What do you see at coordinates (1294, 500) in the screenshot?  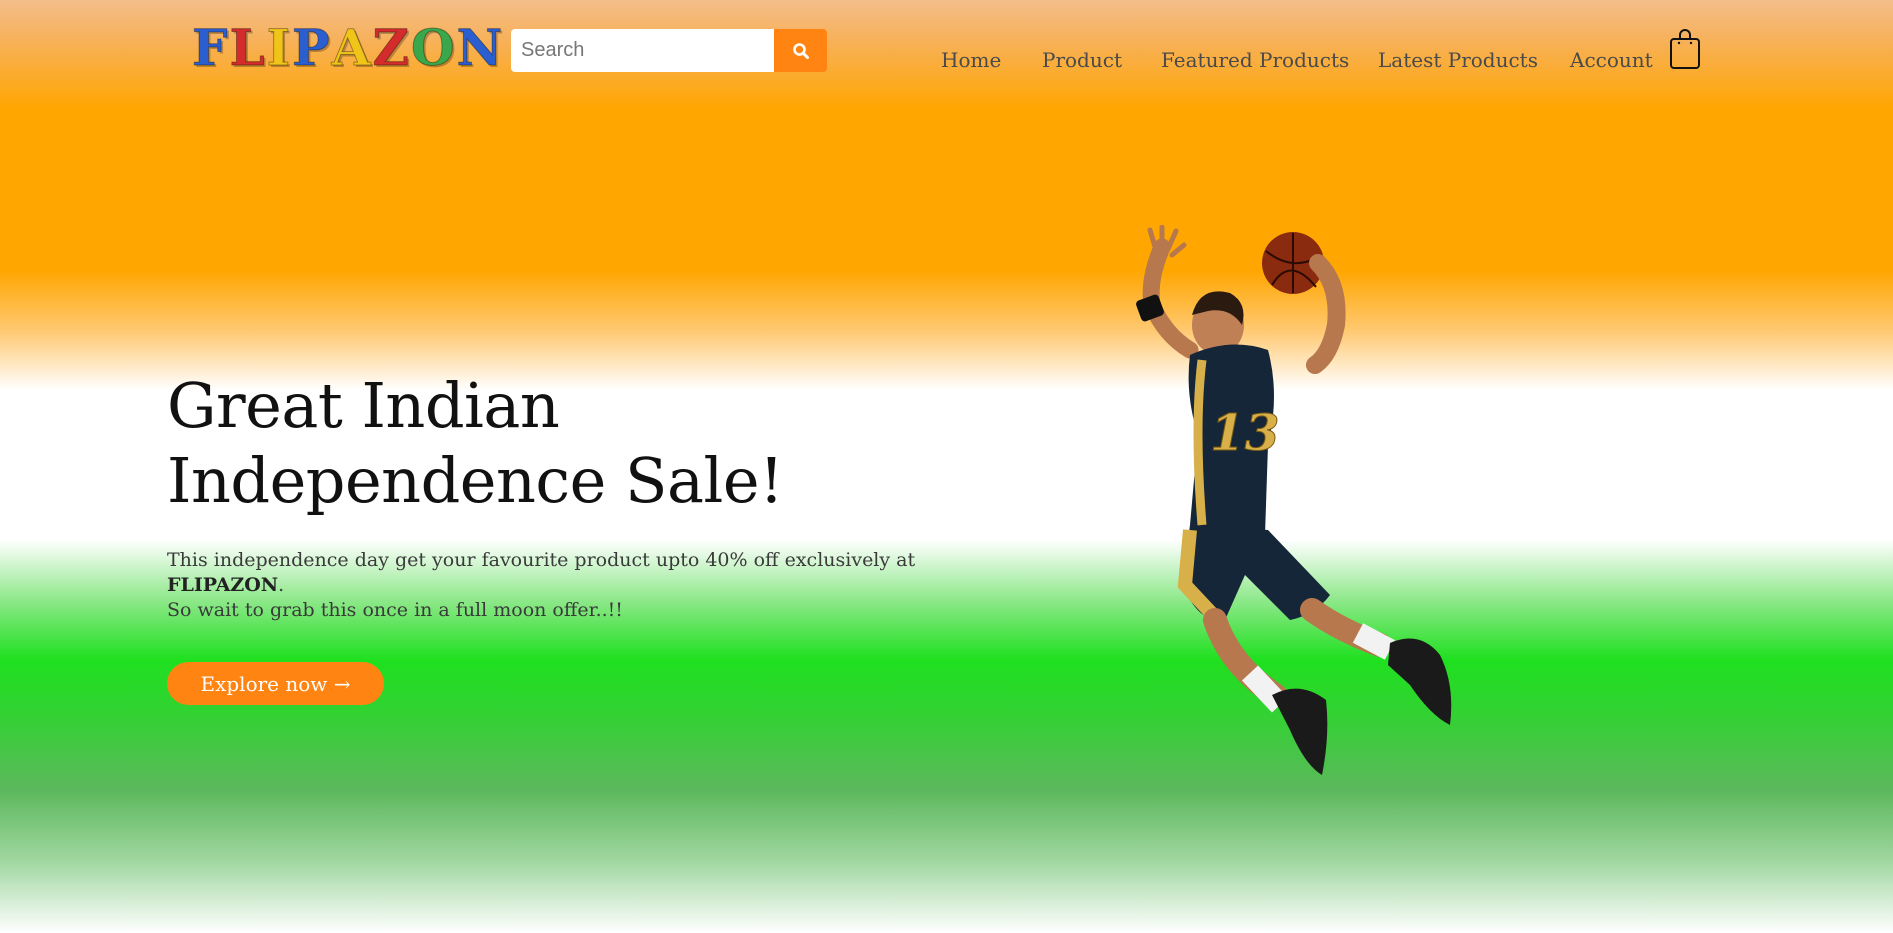 I see `basketball-player-image: 13` at bounding box center [1294, 500].